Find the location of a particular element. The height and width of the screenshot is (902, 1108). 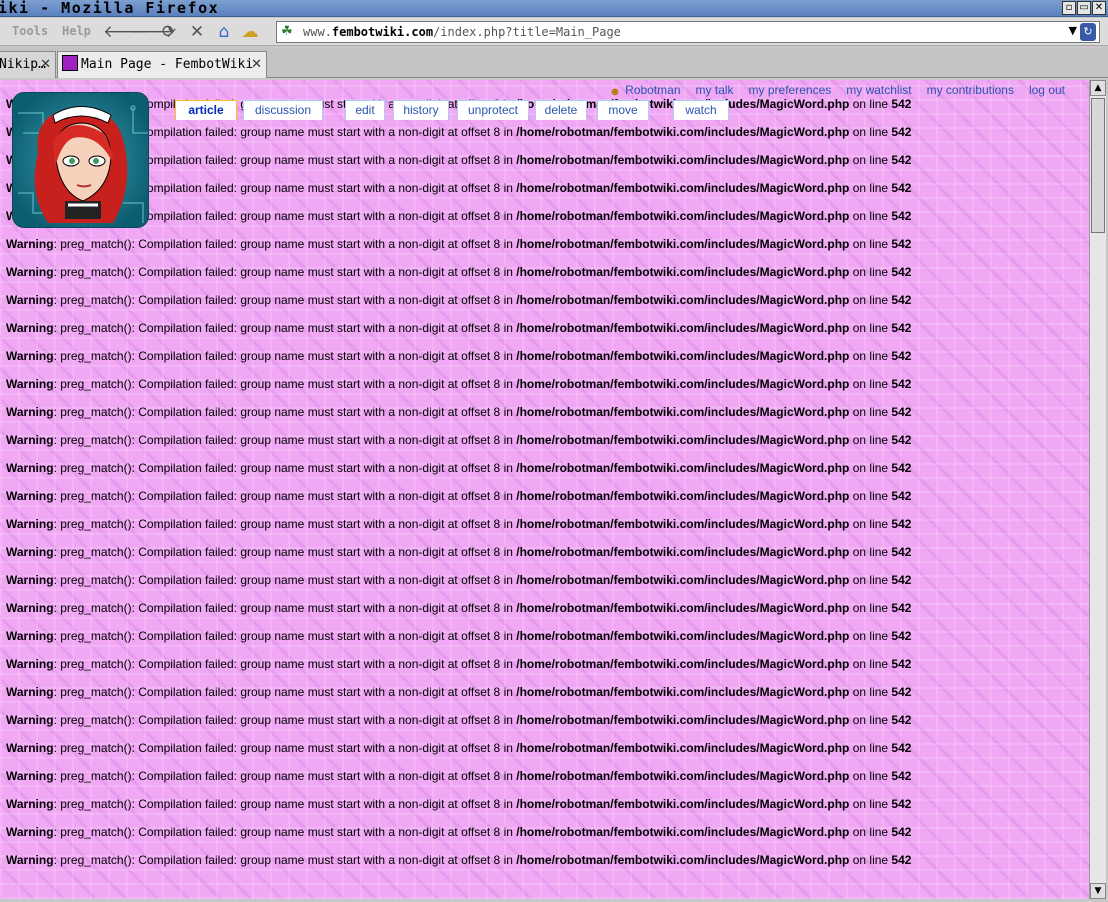

back-arrow-icon: 🡐 is located at coordinates (126, 32).